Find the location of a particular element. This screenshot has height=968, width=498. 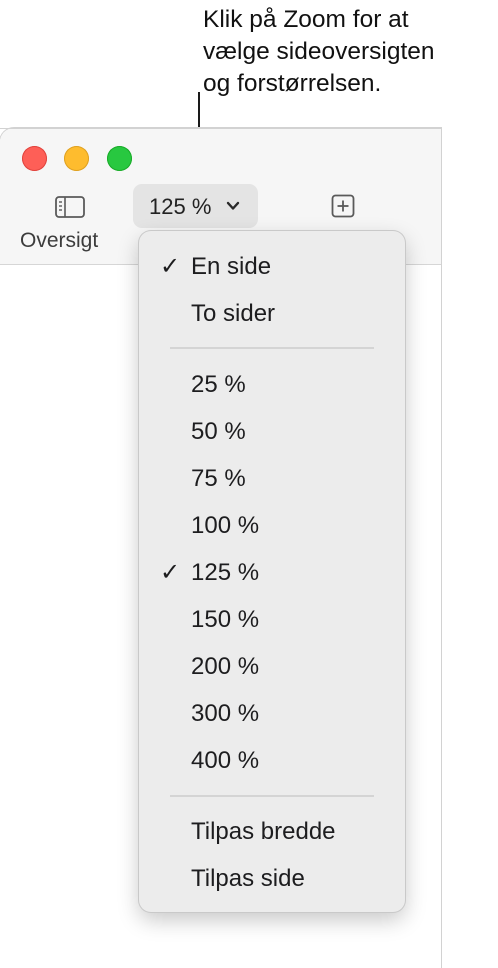

menu-item-zoom-200: 200 % is located at coordinates (272, 667).